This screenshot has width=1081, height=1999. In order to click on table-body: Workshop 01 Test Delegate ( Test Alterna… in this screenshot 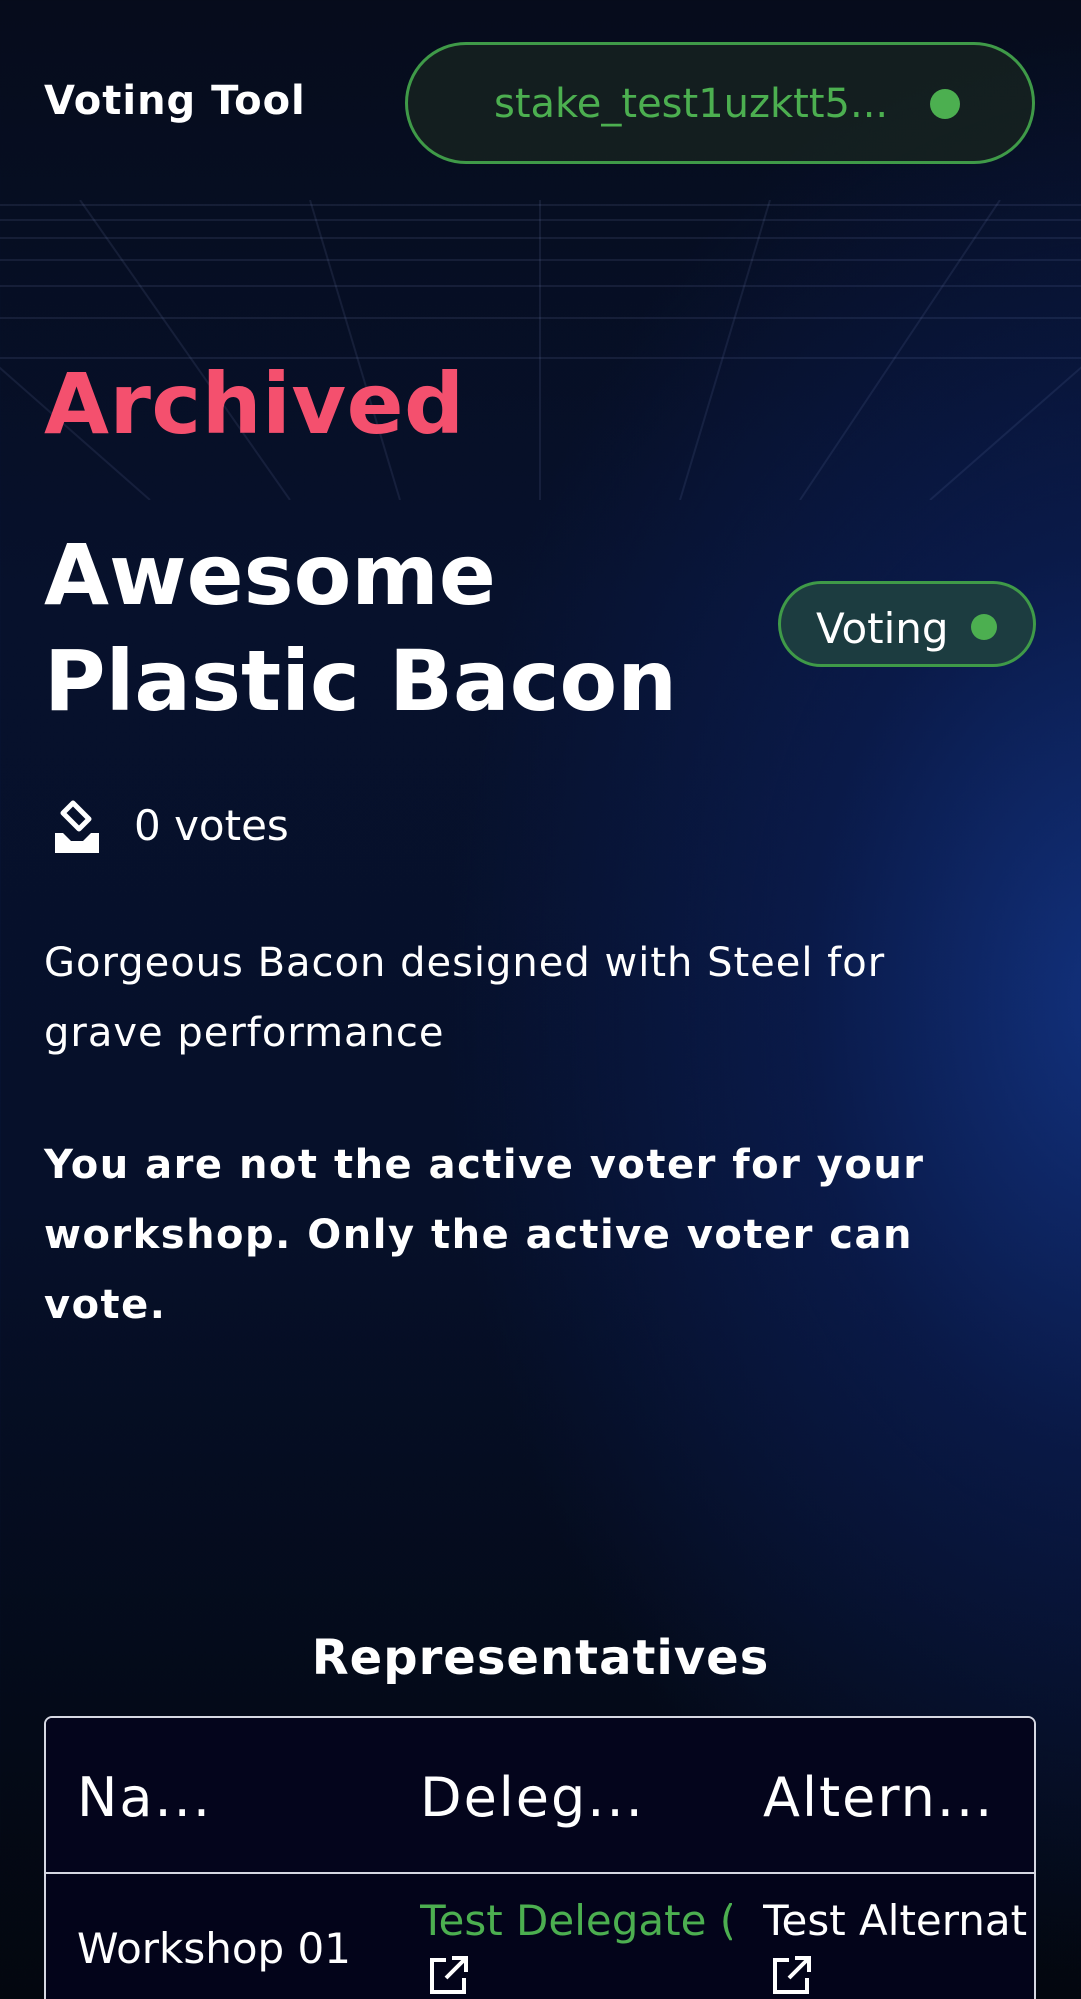, I will do `click(540, 1936)`.